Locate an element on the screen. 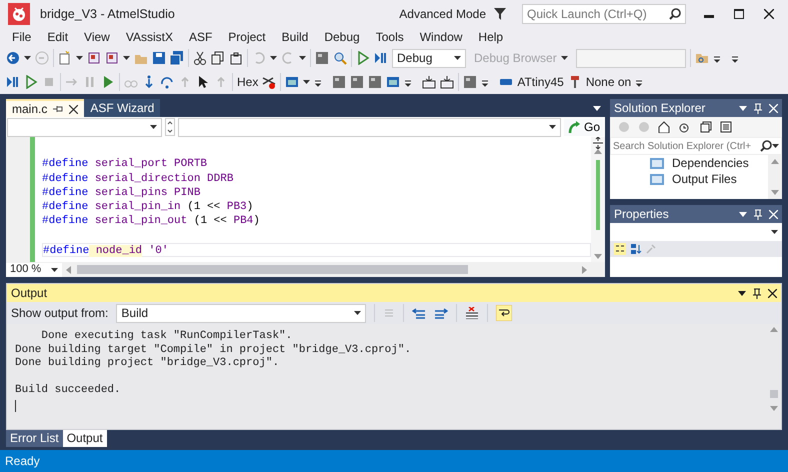  sort-icon is located at coordinates (636, 249).